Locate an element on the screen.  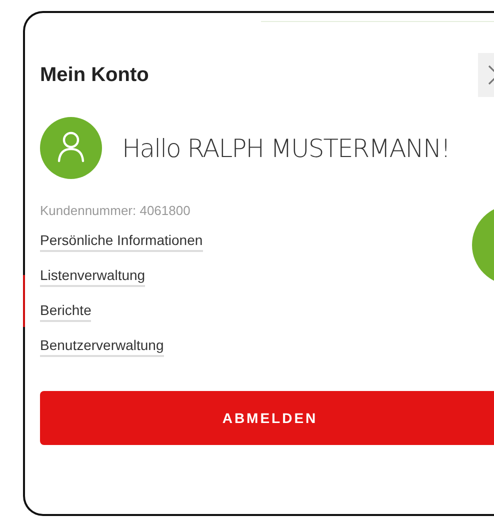
menu-link: Listenverwaltung is located at coordinates (93, 277).